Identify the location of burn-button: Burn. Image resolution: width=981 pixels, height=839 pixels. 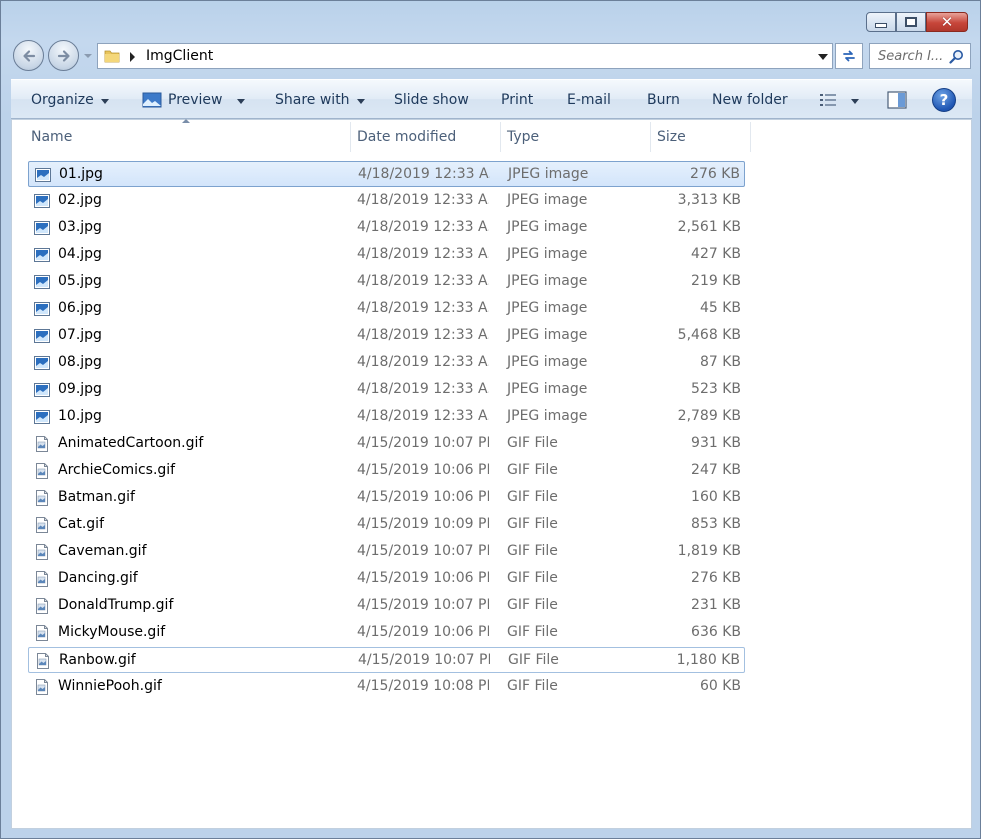
(663, 100).